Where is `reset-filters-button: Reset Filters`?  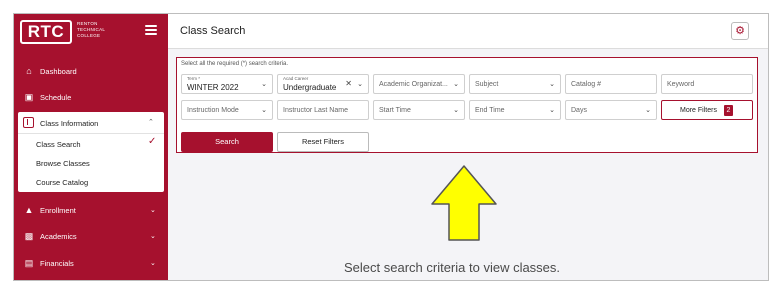 reset-filters-button: Reset Filters is located at coordinates (323, 142).